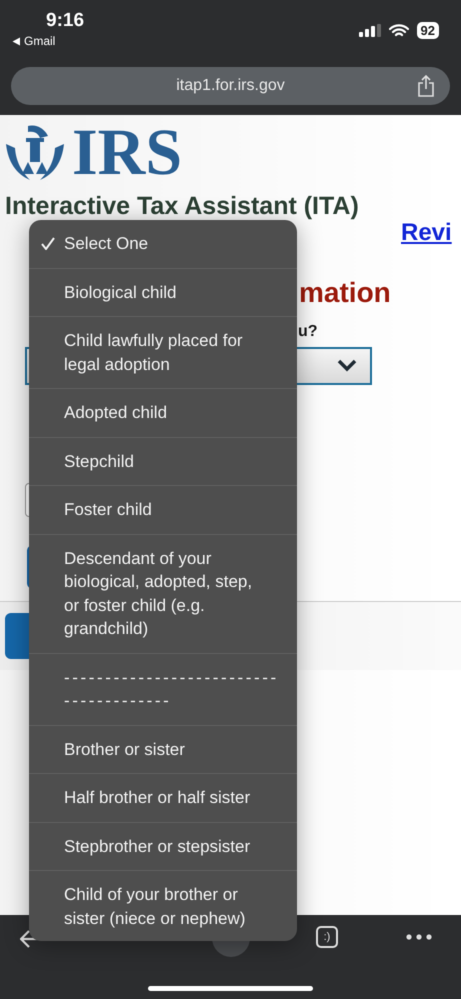 The width and height of the screenshot is (461, 999). What do you see at coordinates (427, 30) in the screenshot?
I see `battery-level: 92` at bounding box center [427, 30].